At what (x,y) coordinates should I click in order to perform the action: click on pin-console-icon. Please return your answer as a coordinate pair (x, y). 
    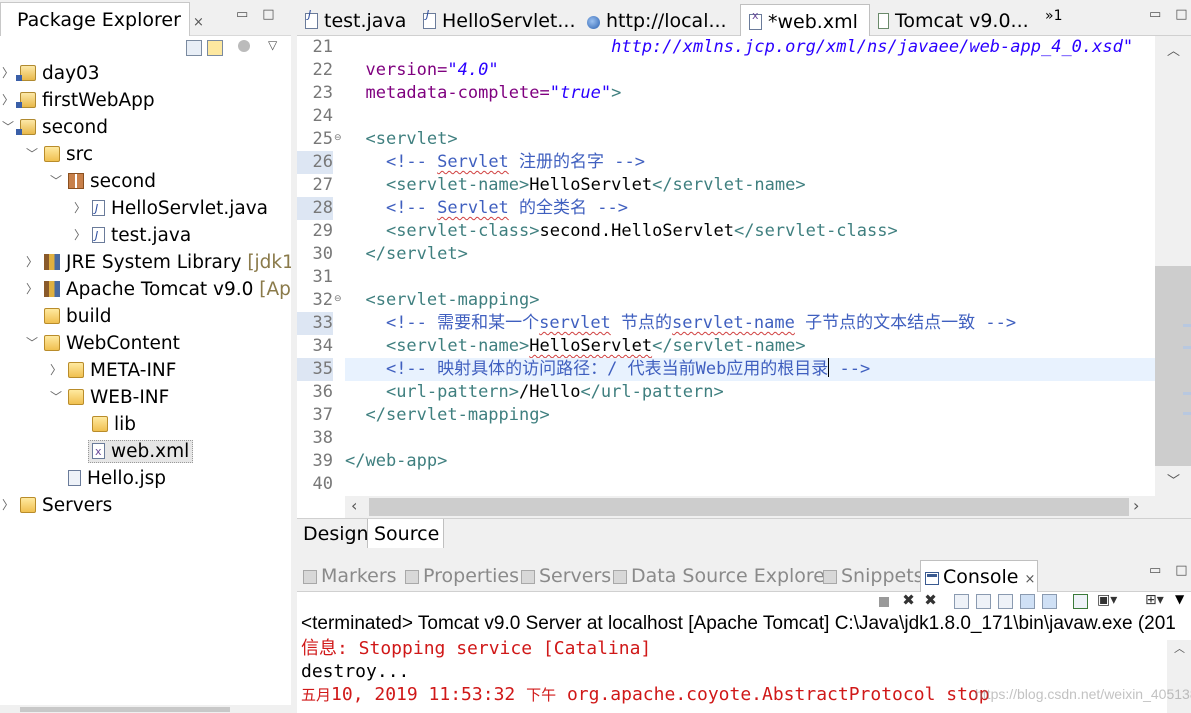
    Looking at the image, I should click on (1080, 601).